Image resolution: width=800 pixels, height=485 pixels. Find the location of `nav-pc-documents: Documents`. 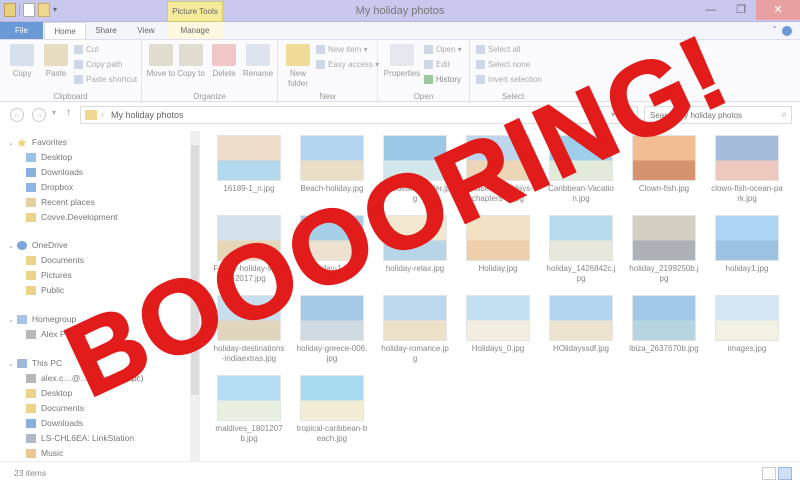

nav-pc-documents: Documents is located at coordinates (55, 408).